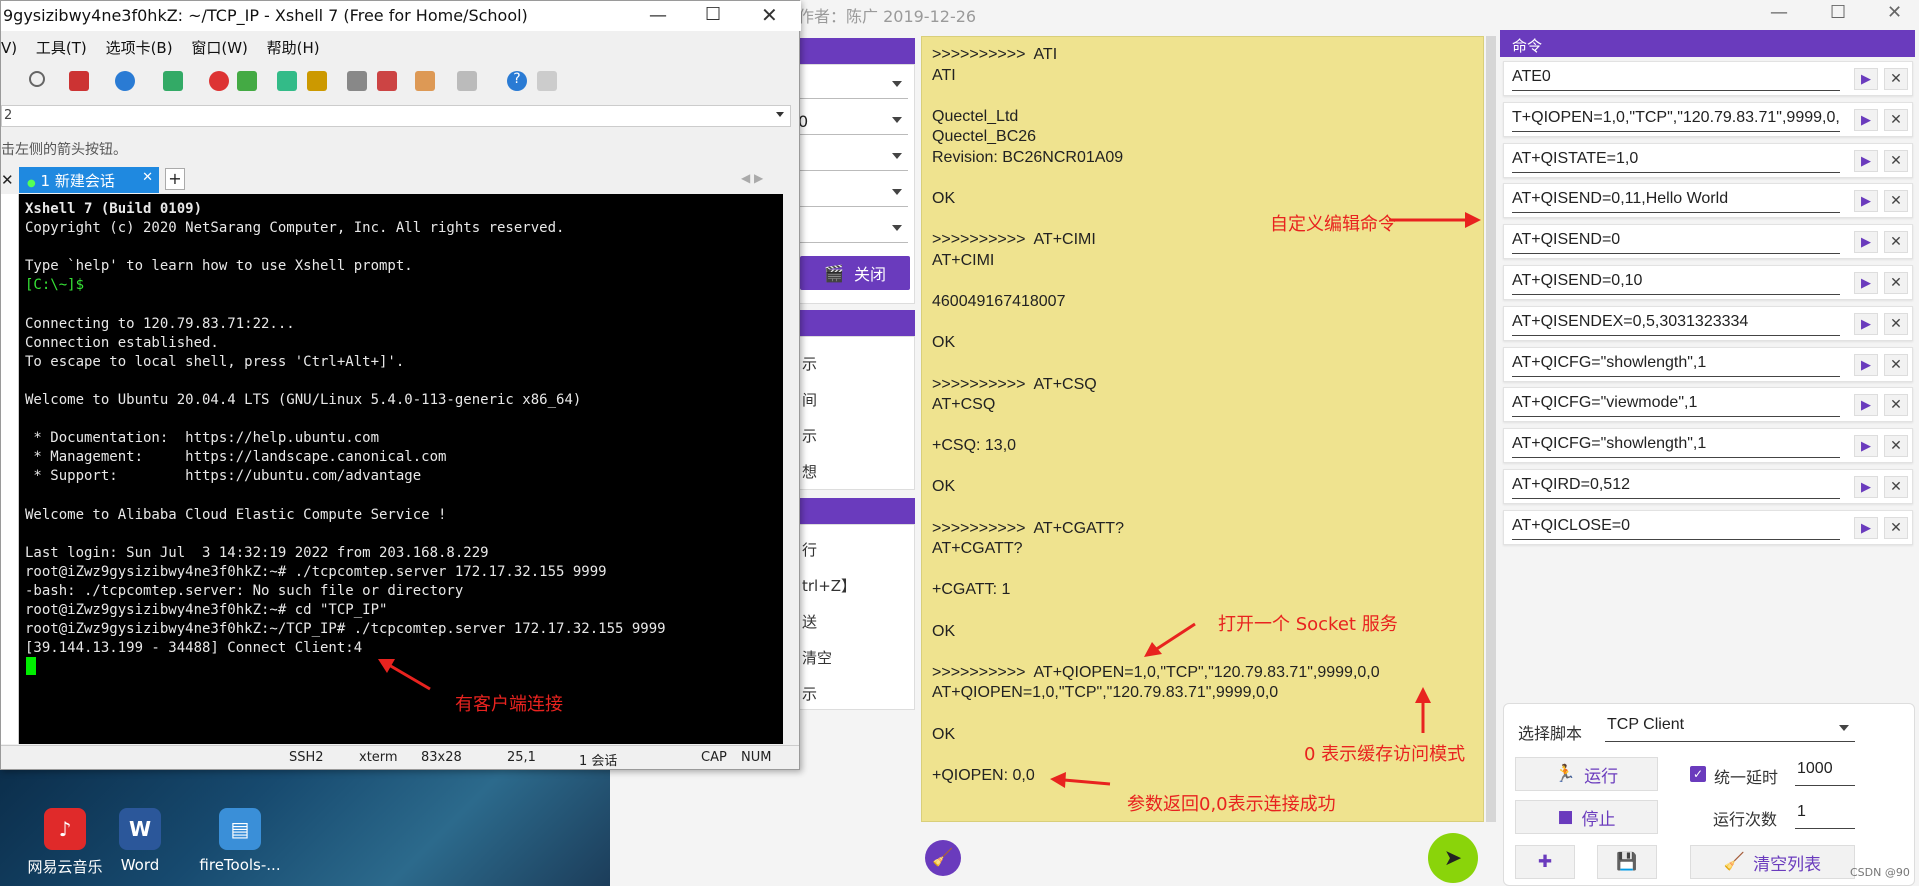 Image resolution: width=1919 pixels, height=886 pixels. What do you see at coordinates (1772, 862) in the screenshot?
I see `clear-list-button: 🧹 清空列表` at bounding box center [1772, 862].